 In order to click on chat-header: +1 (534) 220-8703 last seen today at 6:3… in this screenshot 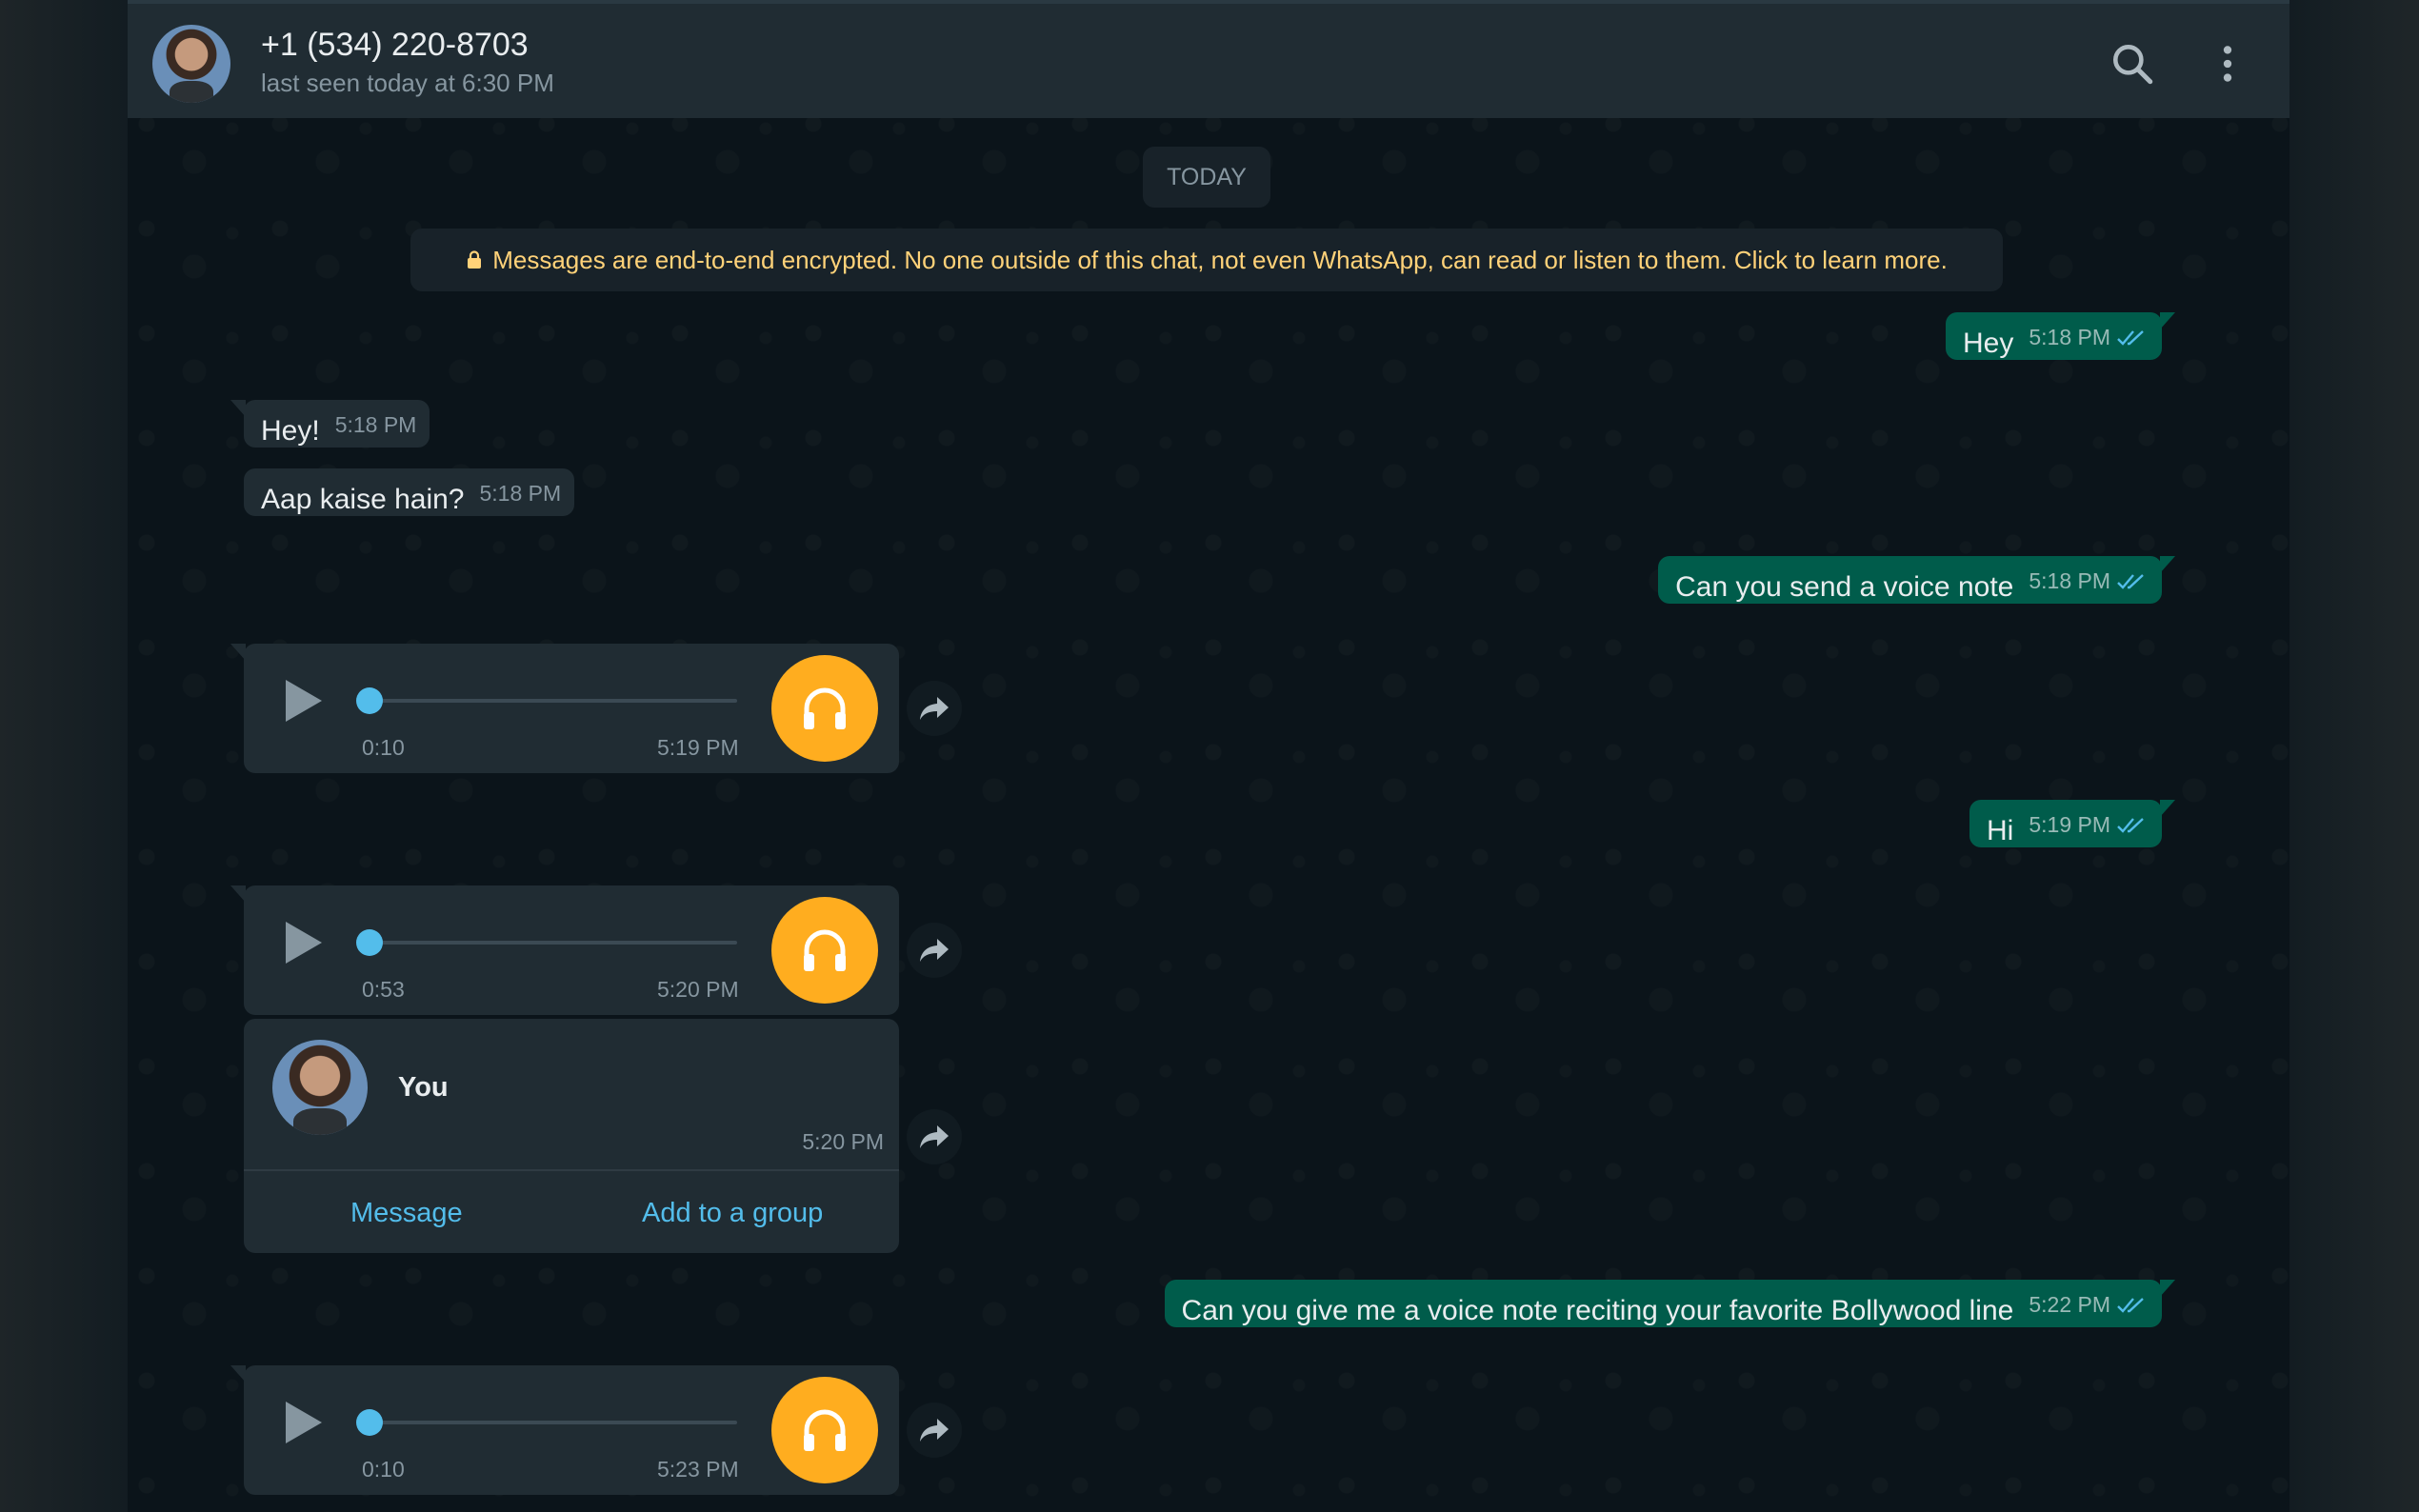, I will do `click(1208, 59)`.